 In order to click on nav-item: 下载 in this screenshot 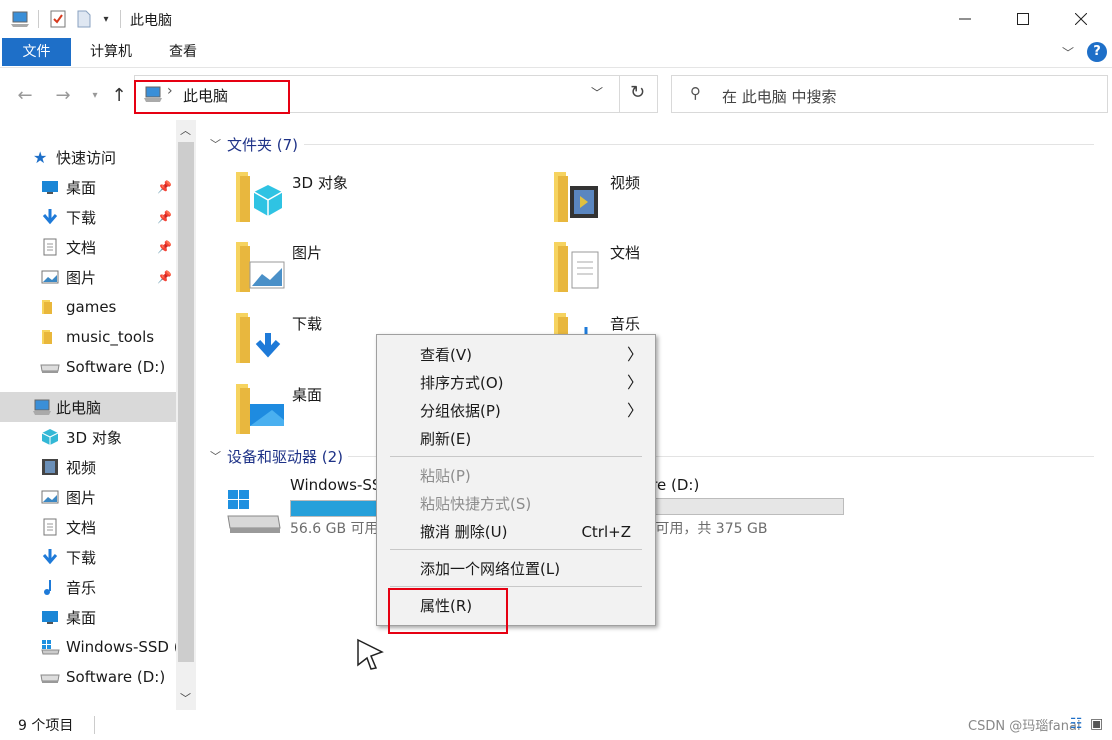, I will do `click(88, 557)`.